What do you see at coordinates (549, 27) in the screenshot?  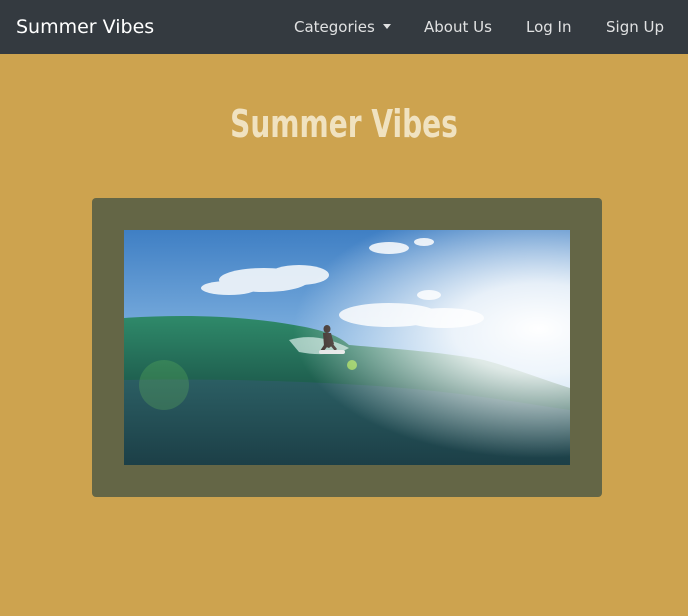 I see `nav-log-in: Log In` at bounding box center [549, 27].